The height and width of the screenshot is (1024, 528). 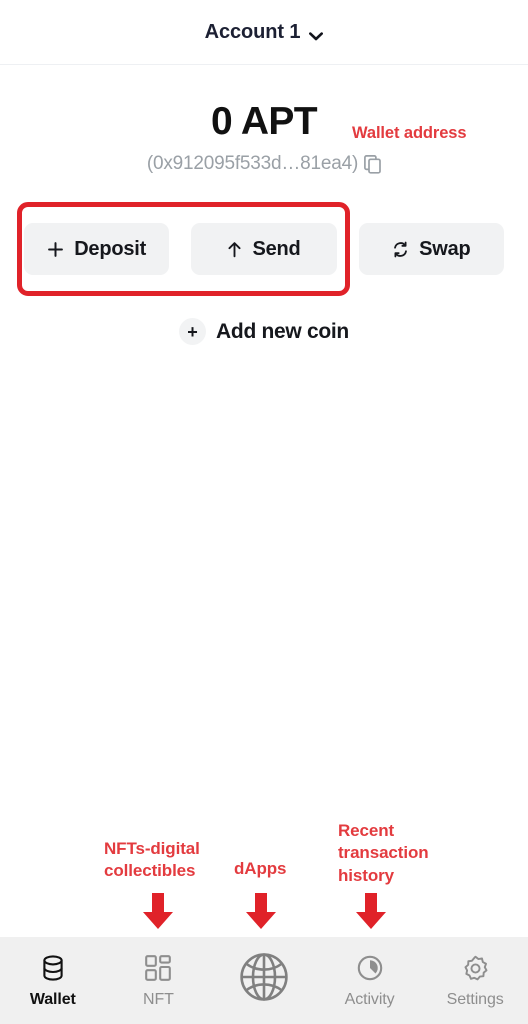 I want to click on clock-icon, so click(x=370, y=968).